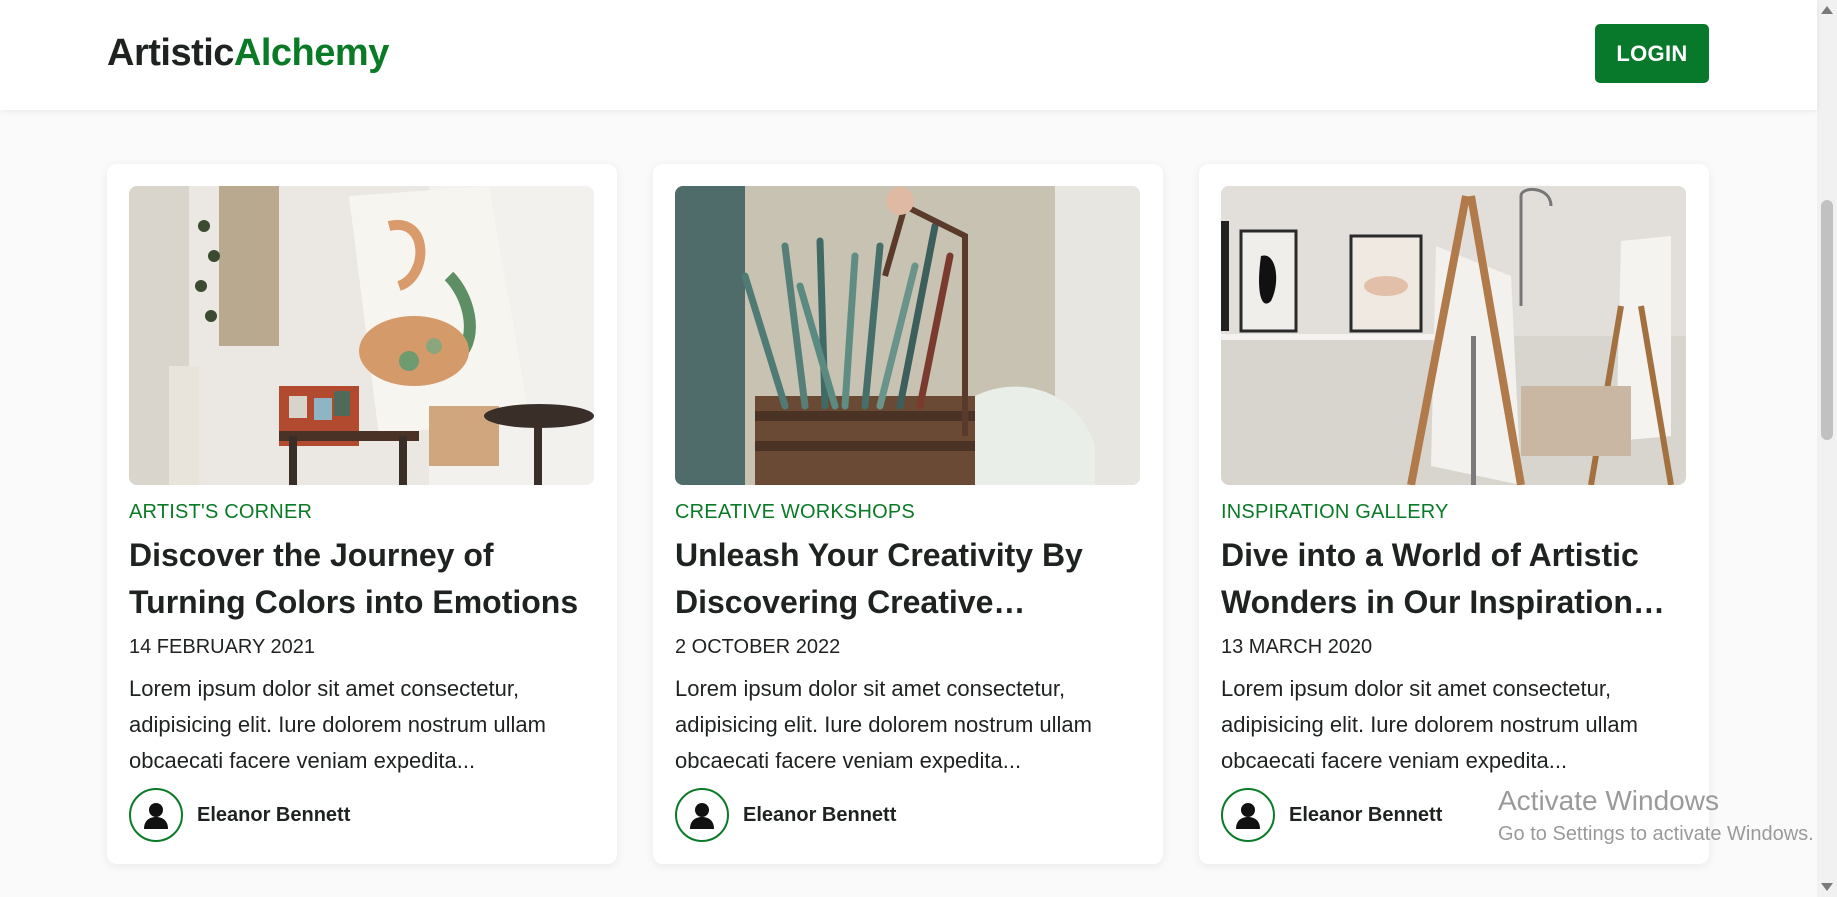 The width and height of the screenshot is (1837, 897). What do you see at coordinates (1827, 887) in the screenshot?
I see `scroll-down-arrow-icon` at bounding box center [1827, 887].